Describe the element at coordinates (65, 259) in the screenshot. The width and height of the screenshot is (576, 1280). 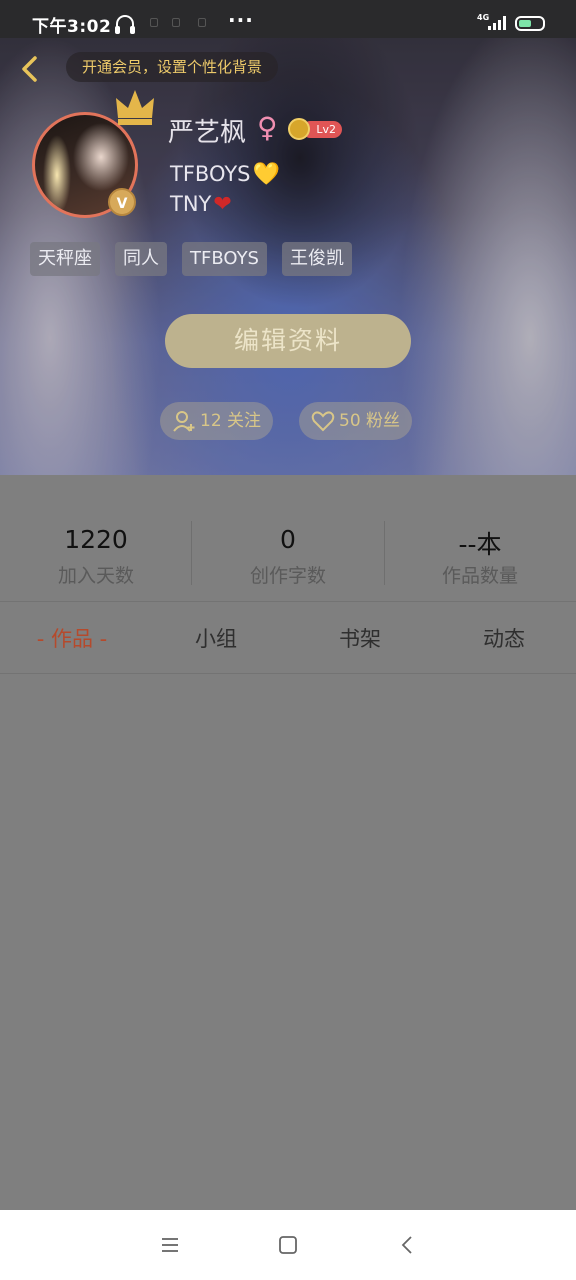
I see `tag: 天秤座` at that location.